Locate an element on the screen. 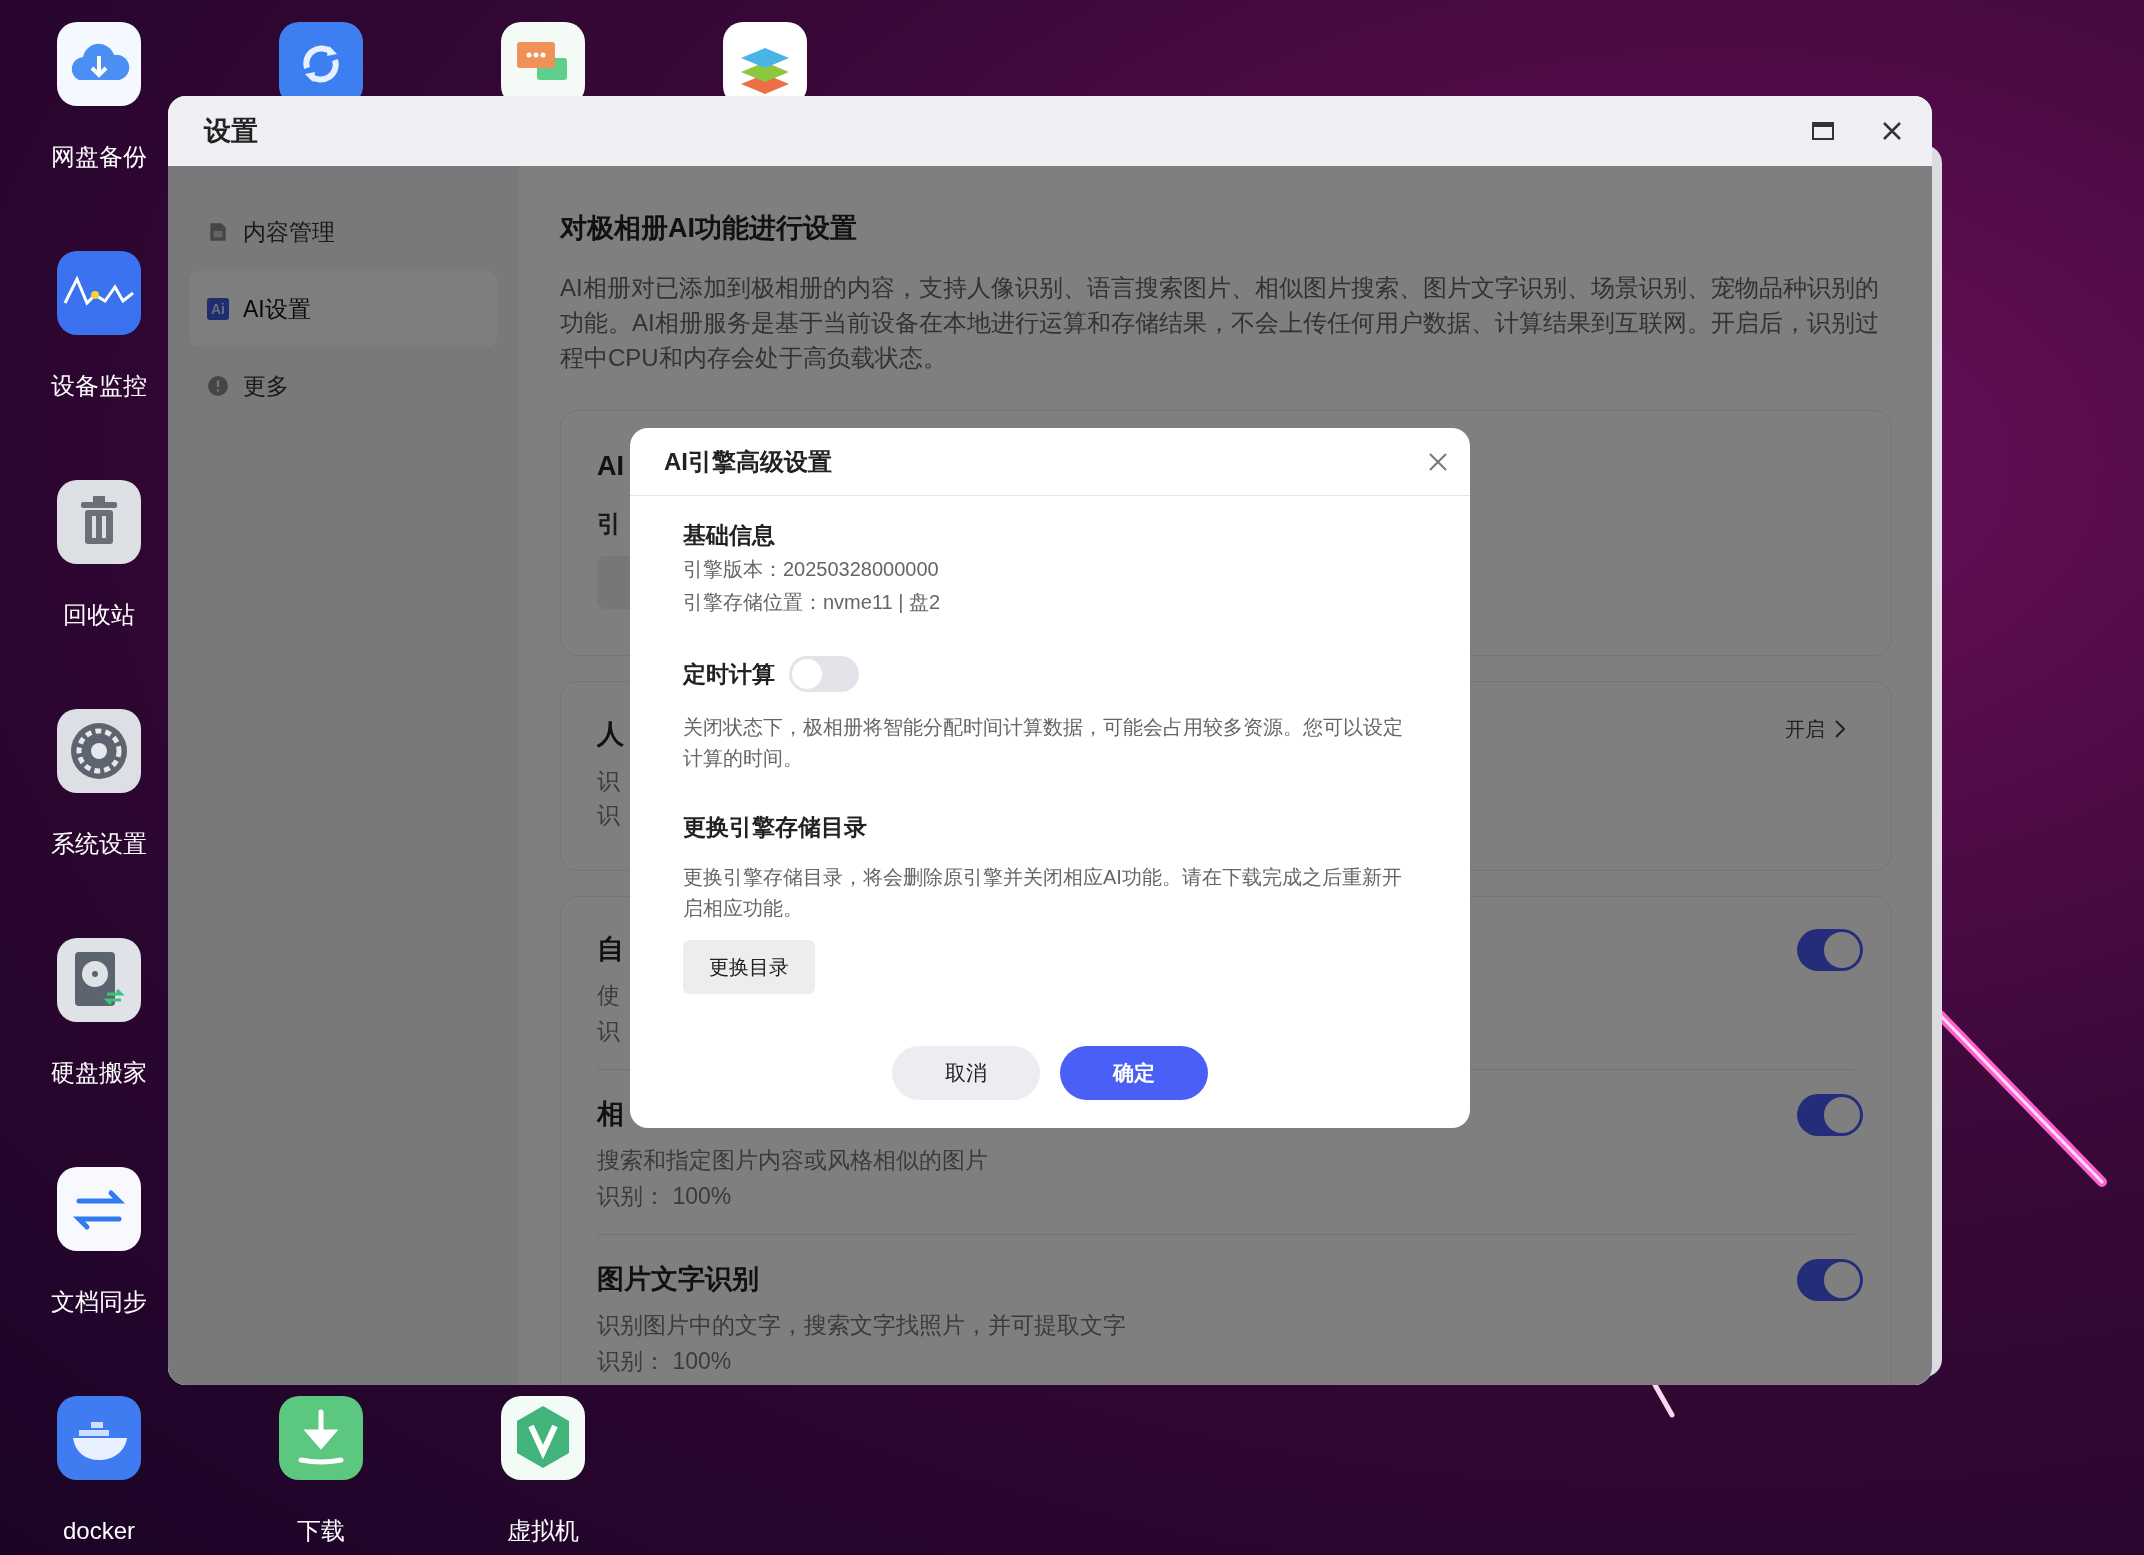  app-label: 硬盘搬家 is located at coordinates (99, 1073).